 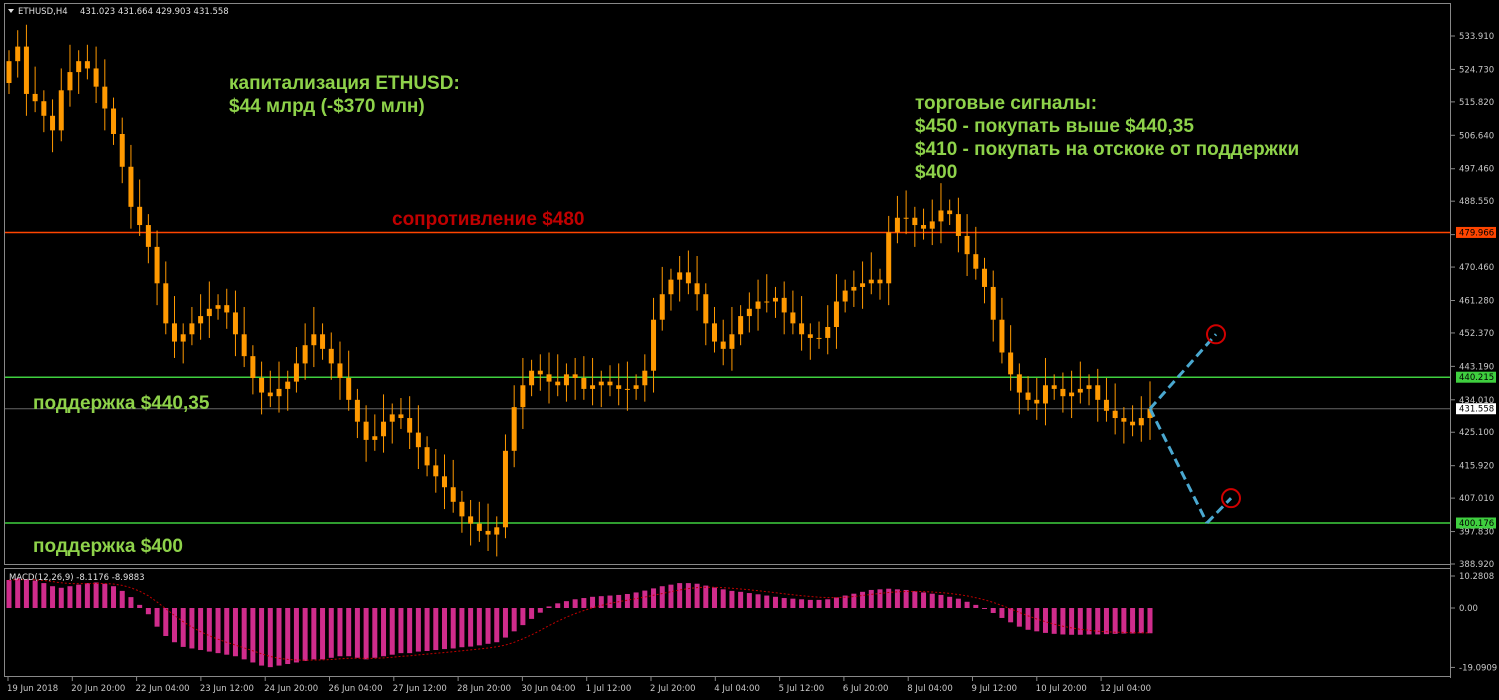 I want to click on time-tick-label: 2 Jul 20:00, so click(x=673, y=689).